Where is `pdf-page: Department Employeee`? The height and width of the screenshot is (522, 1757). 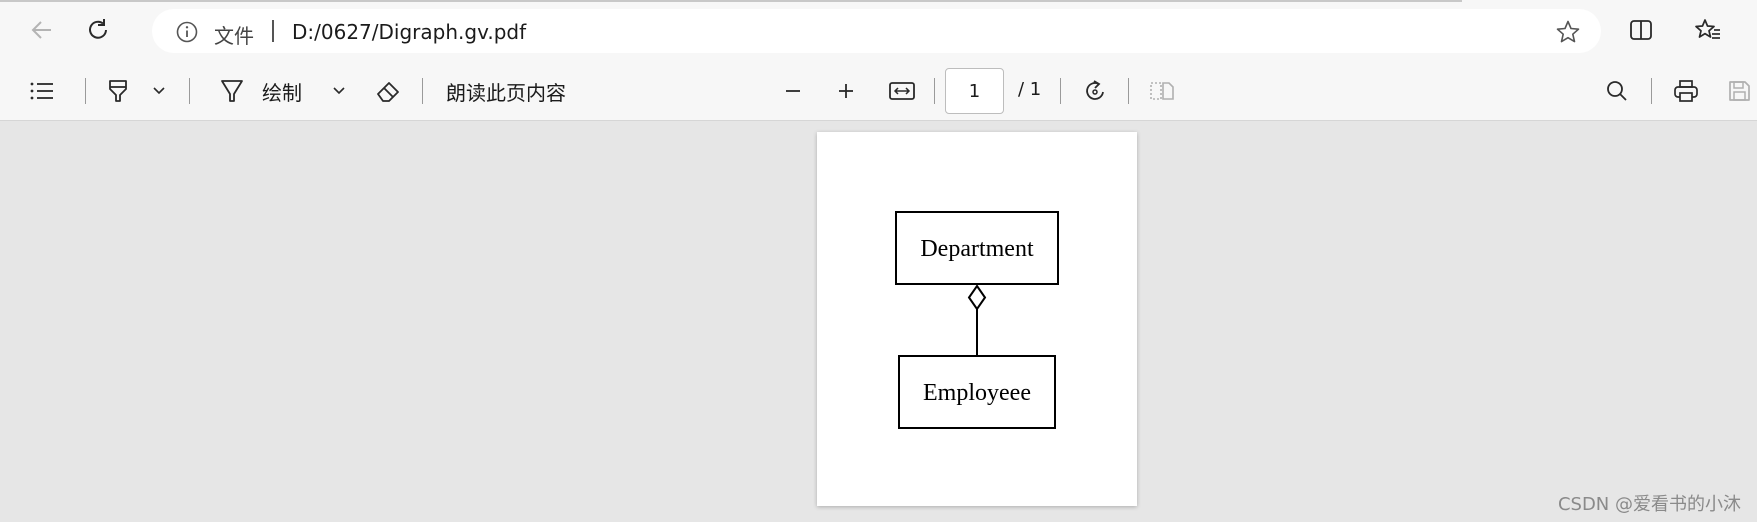
pdf-page: Department Employeee is located at coordinates (977, 319).